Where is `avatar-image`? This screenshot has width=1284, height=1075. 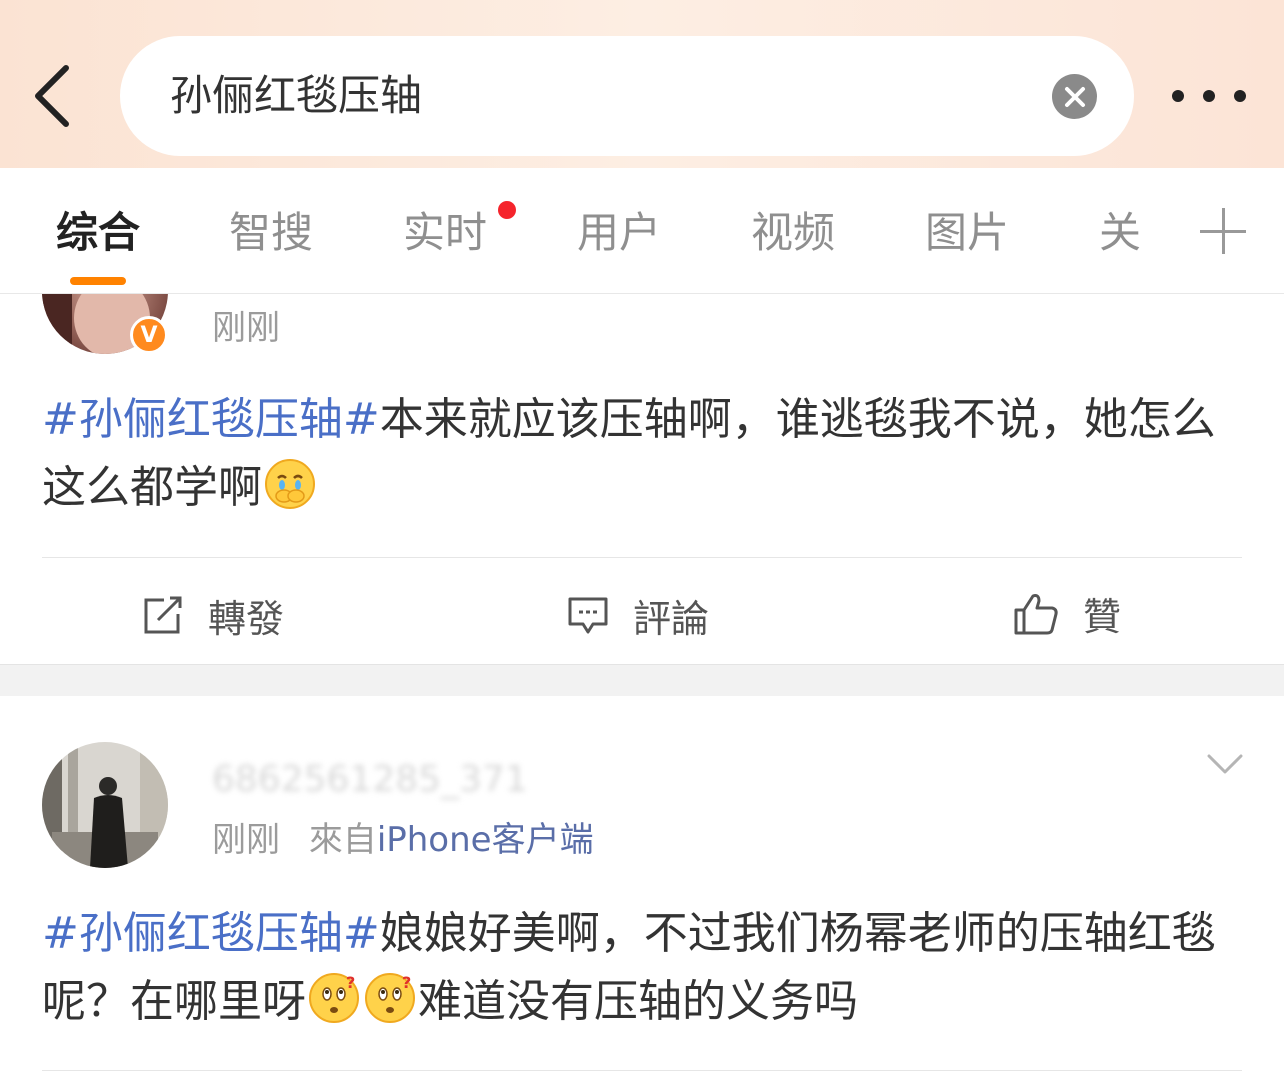
avatar-image is located at coordinates (105, 805).